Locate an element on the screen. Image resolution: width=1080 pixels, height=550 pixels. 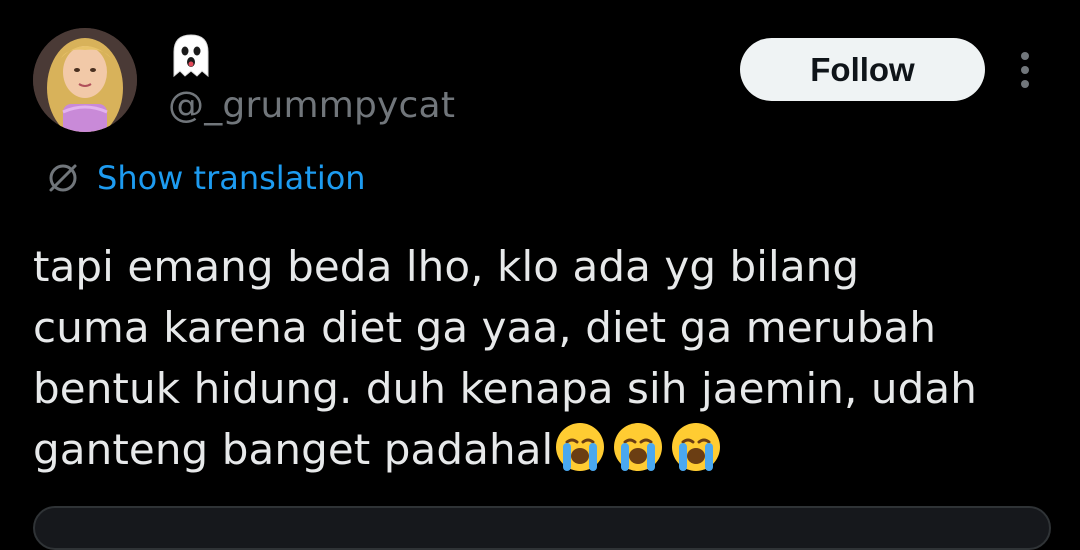
show-translation-link: Show translation is located at coordinates (205, 178).